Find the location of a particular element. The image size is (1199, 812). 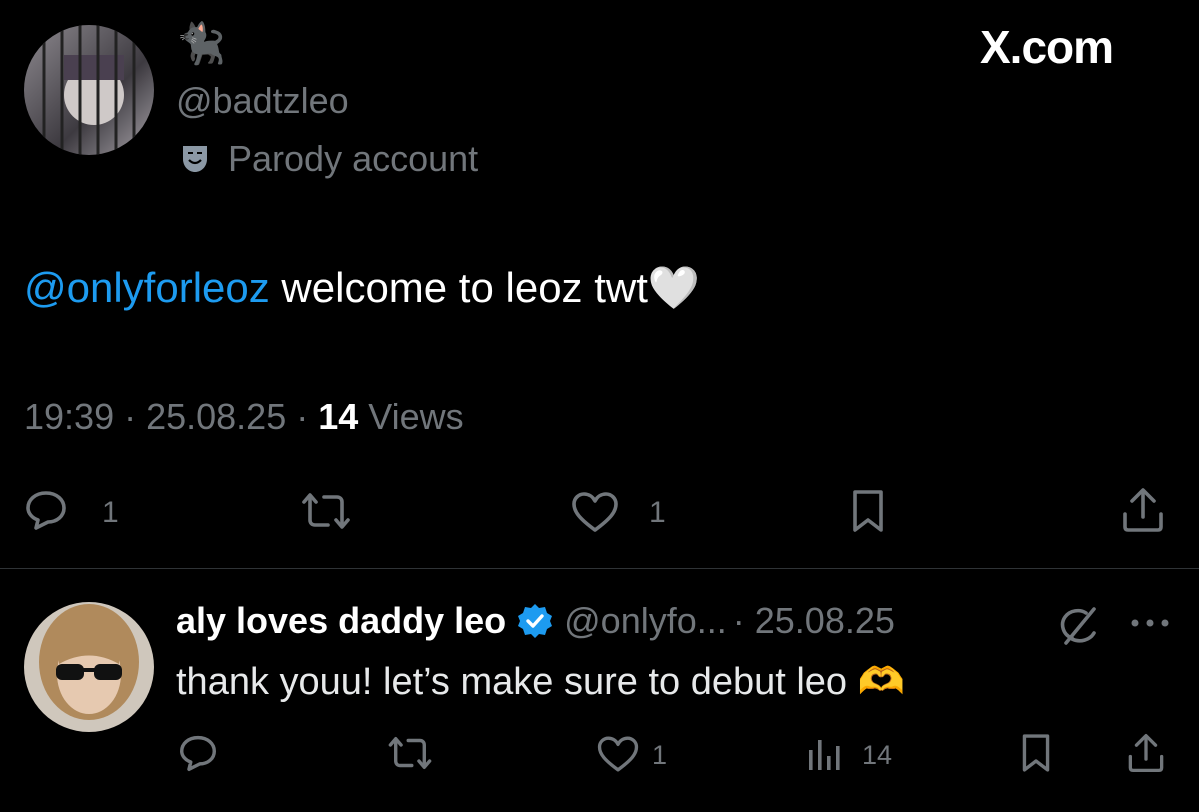

like-count: 1 is located at coordinates (657, 512).